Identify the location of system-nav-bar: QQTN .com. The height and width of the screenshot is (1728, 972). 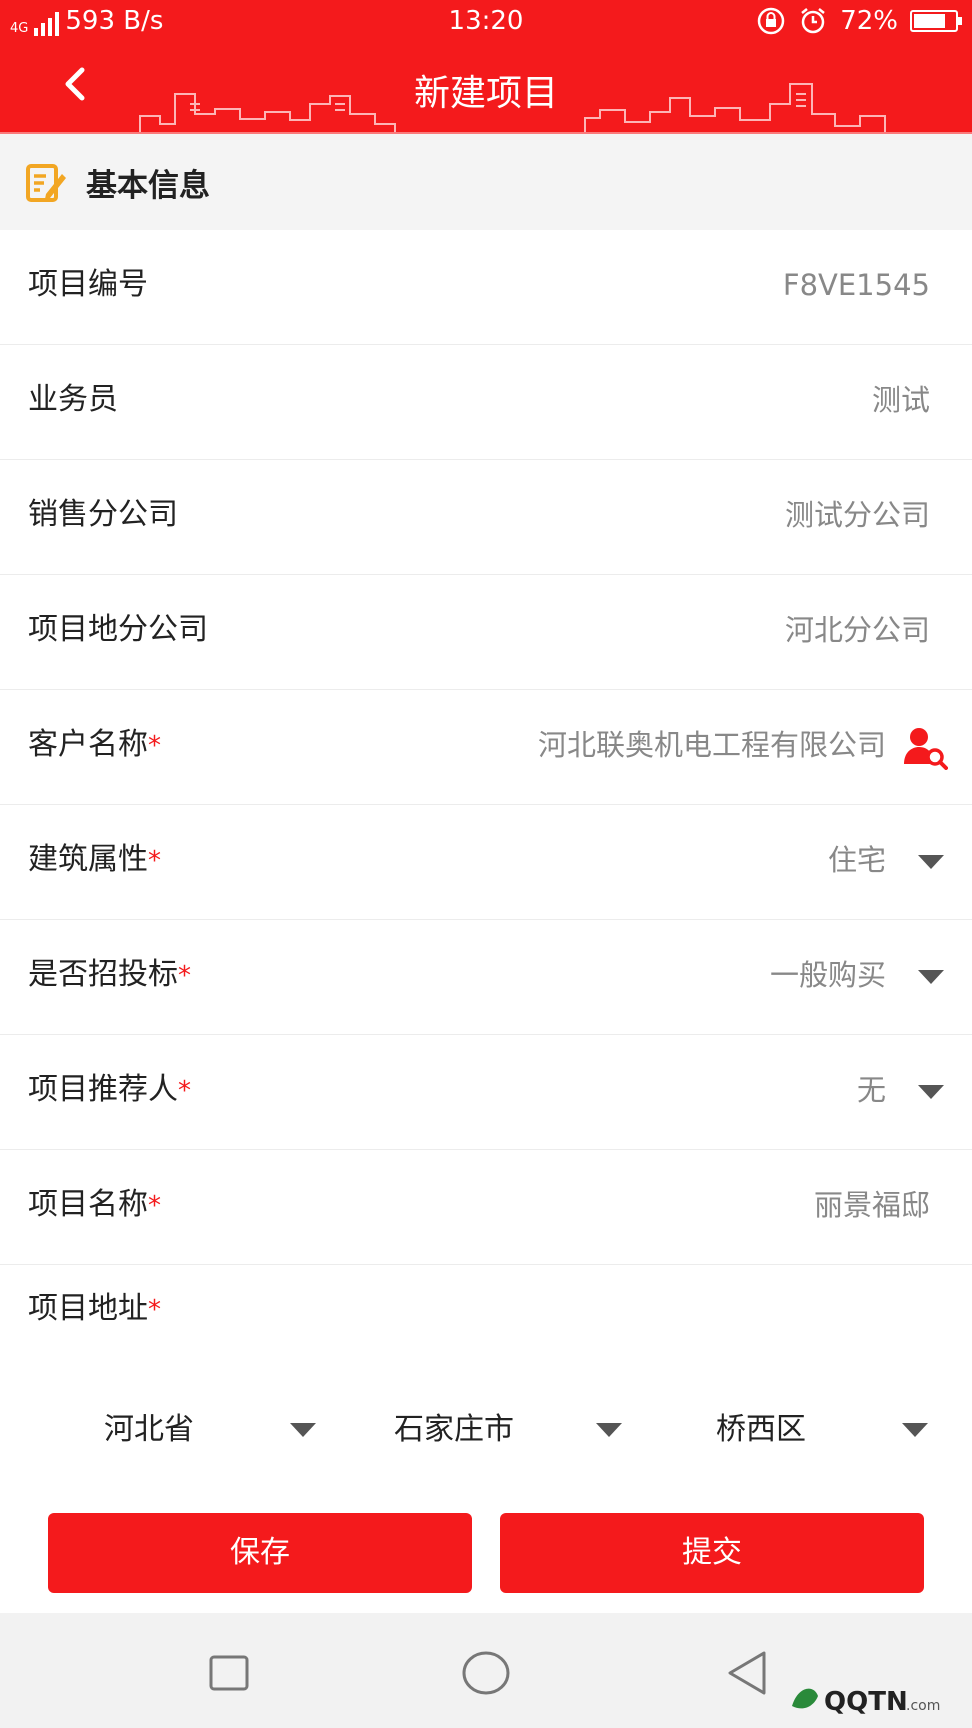
(486, 1670).